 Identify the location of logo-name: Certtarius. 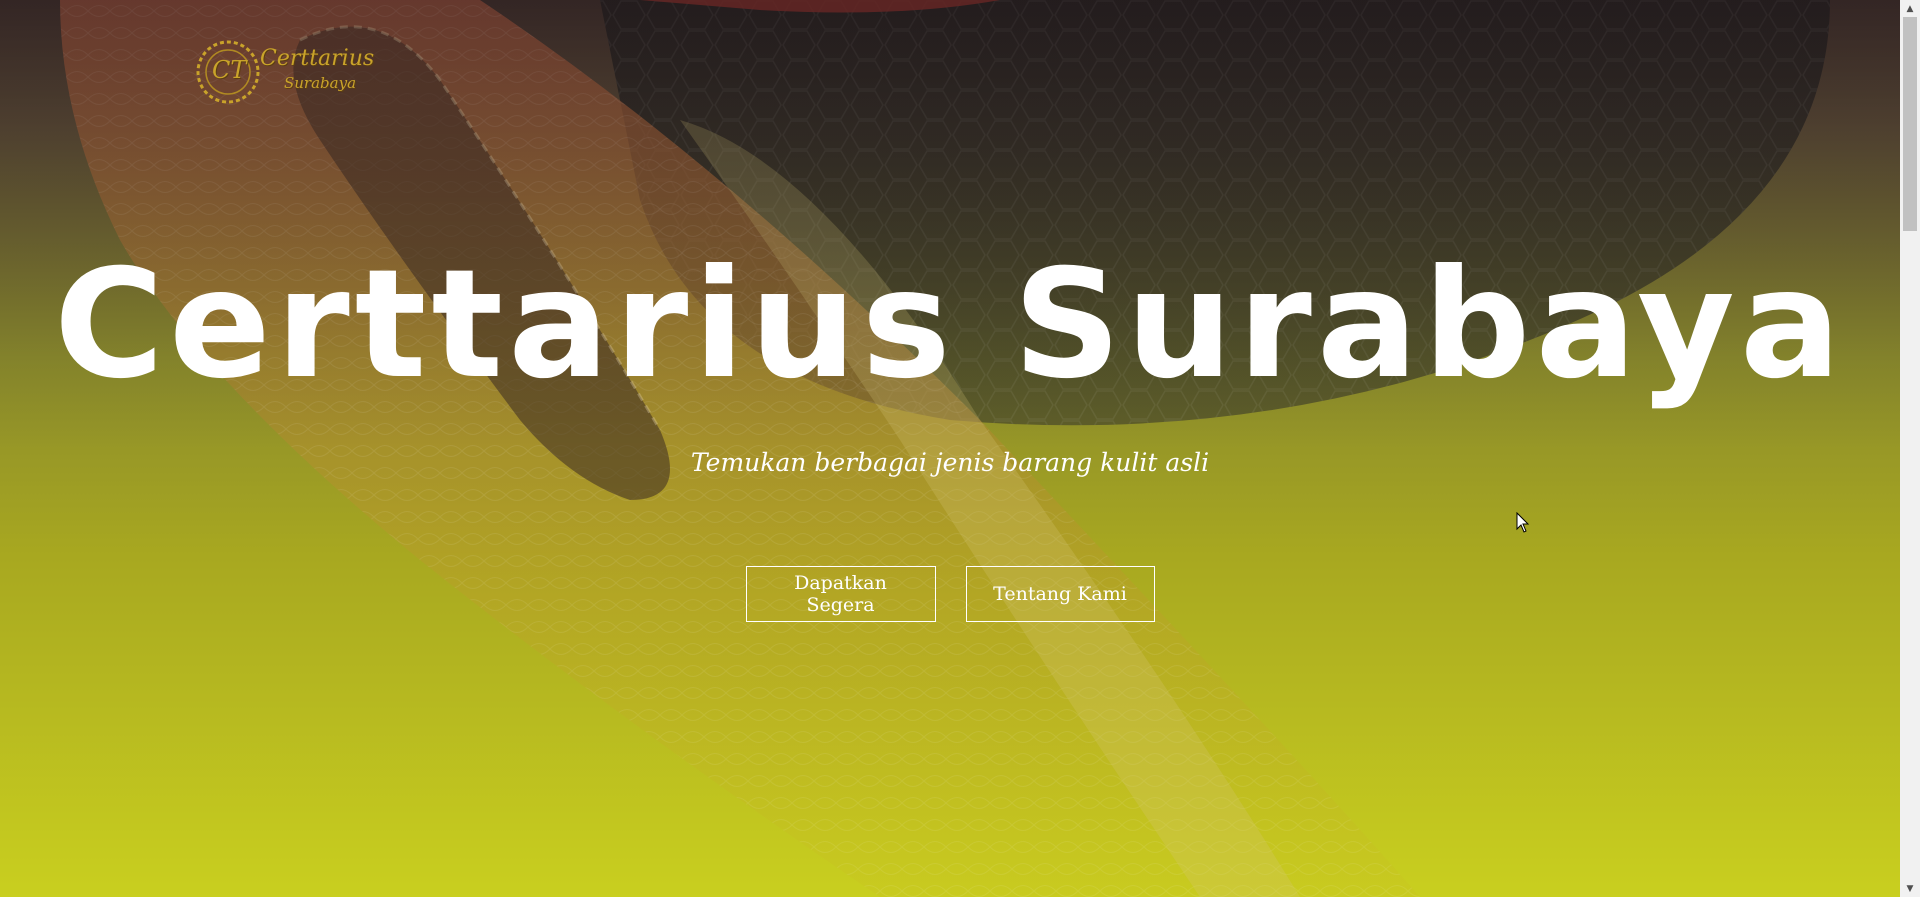
(317, 58).